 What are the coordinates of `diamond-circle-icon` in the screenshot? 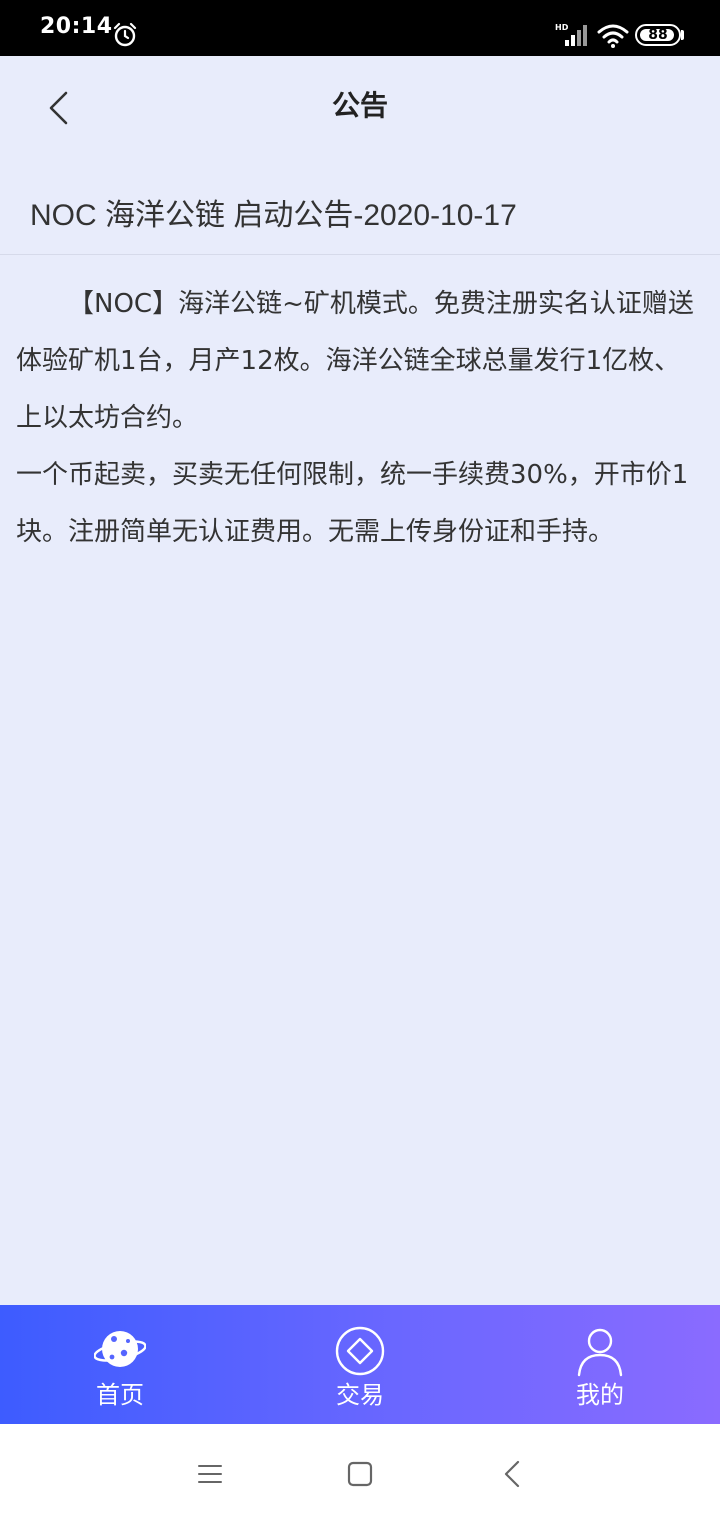 It's located at (360, 1351).